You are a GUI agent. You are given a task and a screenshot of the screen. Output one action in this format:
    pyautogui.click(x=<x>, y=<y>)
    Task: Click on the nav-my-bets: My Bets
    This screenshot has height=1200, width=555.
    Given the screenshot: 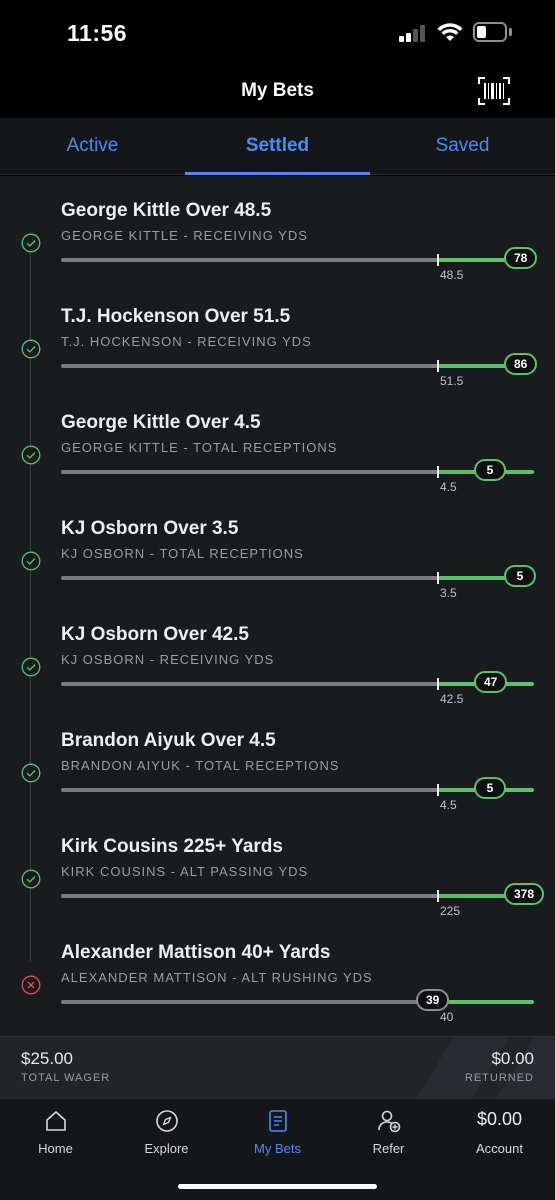 What is the action you would take?
    pyautogui.click(x=277, y=1134)
    